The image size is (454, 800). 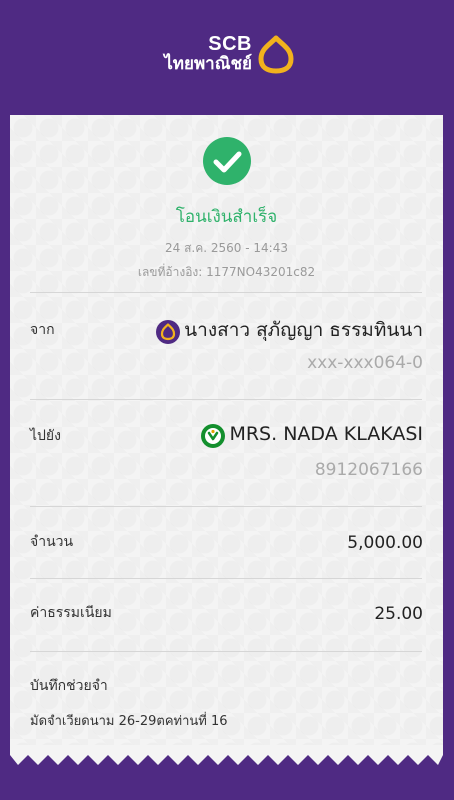 What do you see at coordinates (365, 363) in the screenshot?
I see `from-account: xxx-xxx064-0` at bounding box center [365, 363].